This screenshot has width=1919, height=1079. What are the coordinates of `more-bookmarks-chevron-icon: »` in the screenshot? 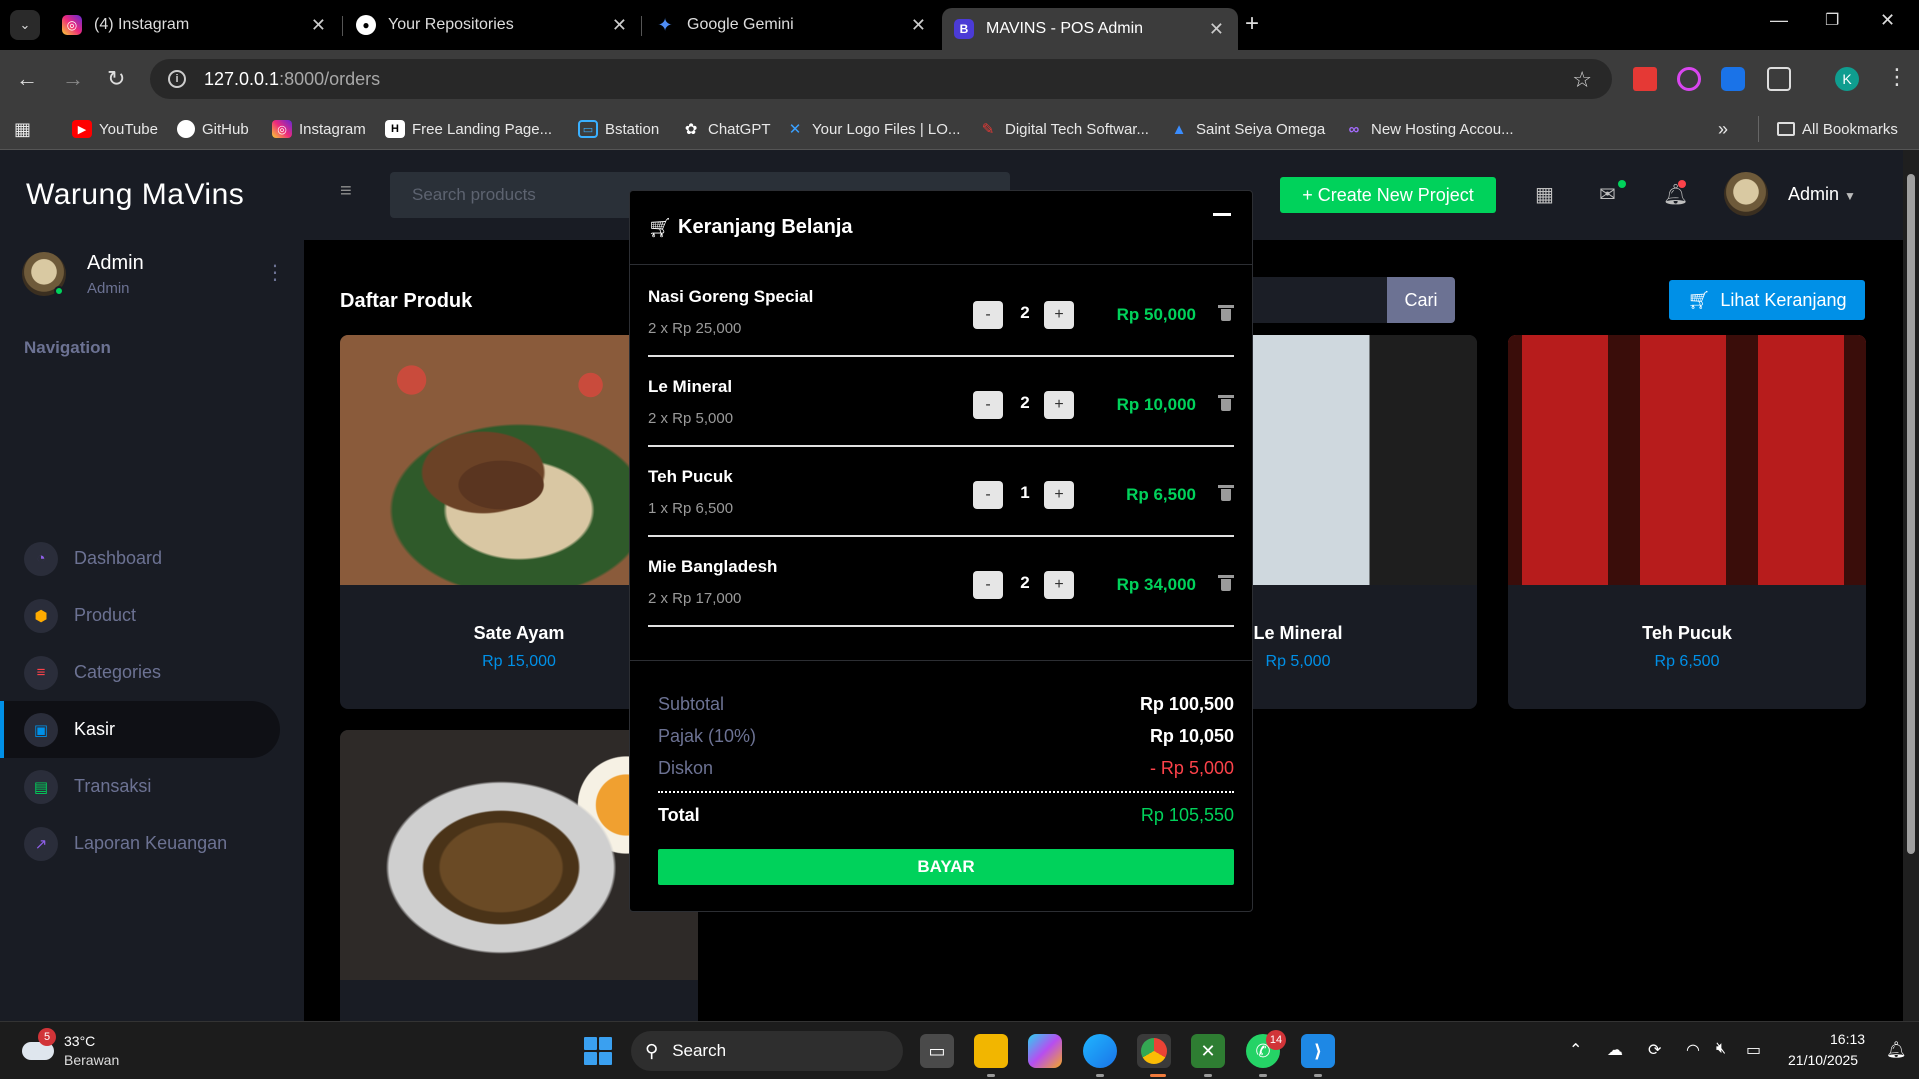 It's located at (1723, 129).